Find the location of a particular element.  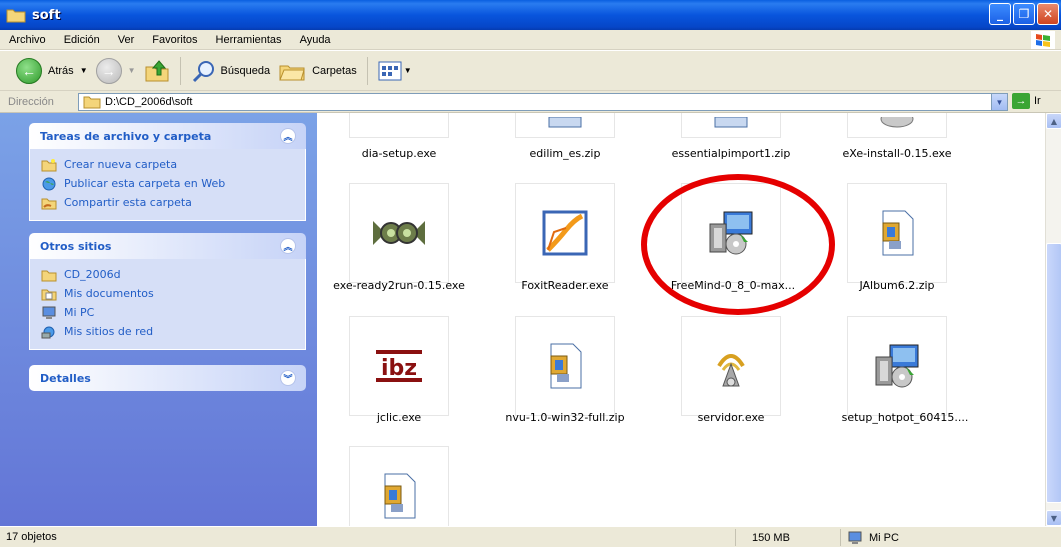

menu-ver: Ver is located at coordinates (126, 40).